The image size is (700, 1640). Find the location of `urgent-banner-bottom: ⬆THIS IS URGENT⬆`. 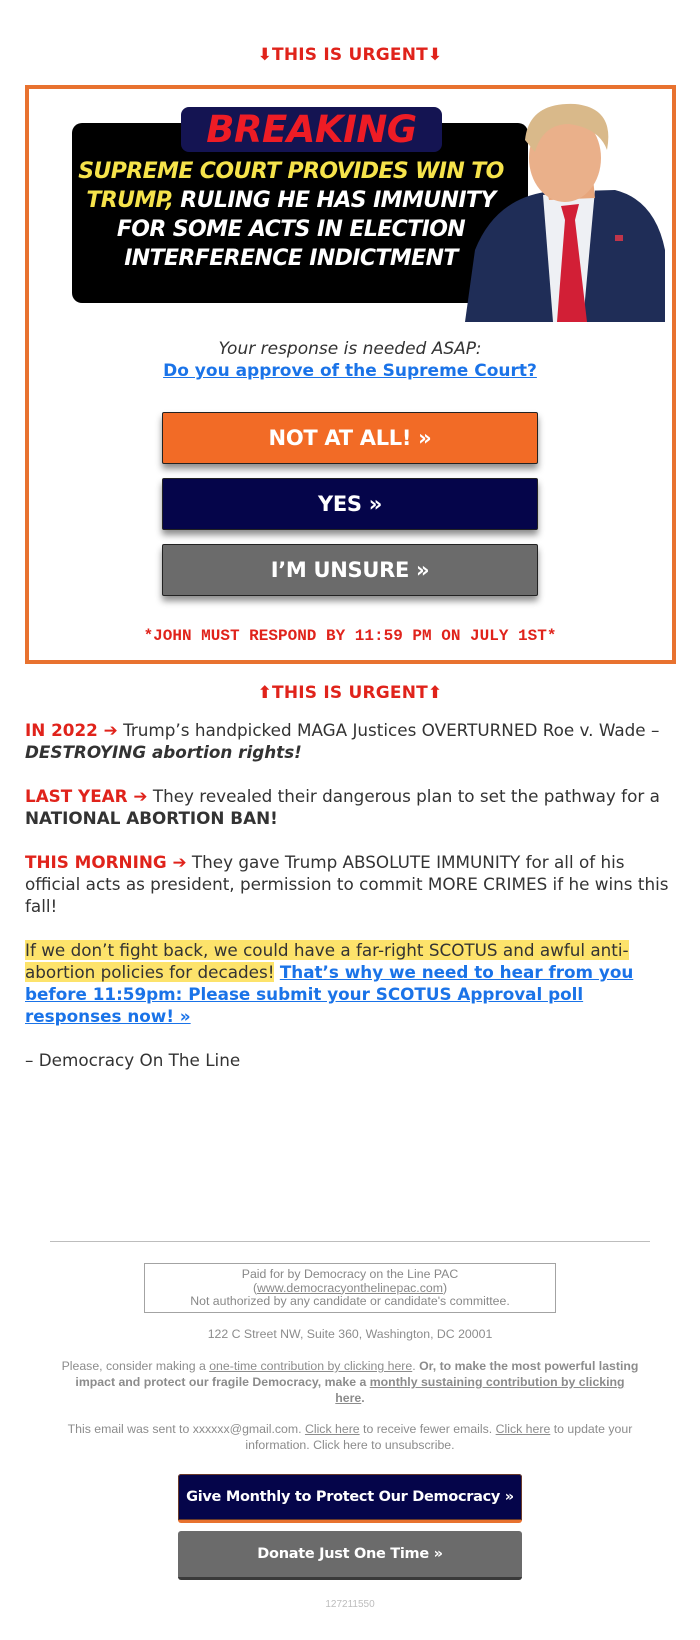

urgent-banner-bottom: ⬆THIS IS URGENT⬆ is located at coordinates (350, 693).